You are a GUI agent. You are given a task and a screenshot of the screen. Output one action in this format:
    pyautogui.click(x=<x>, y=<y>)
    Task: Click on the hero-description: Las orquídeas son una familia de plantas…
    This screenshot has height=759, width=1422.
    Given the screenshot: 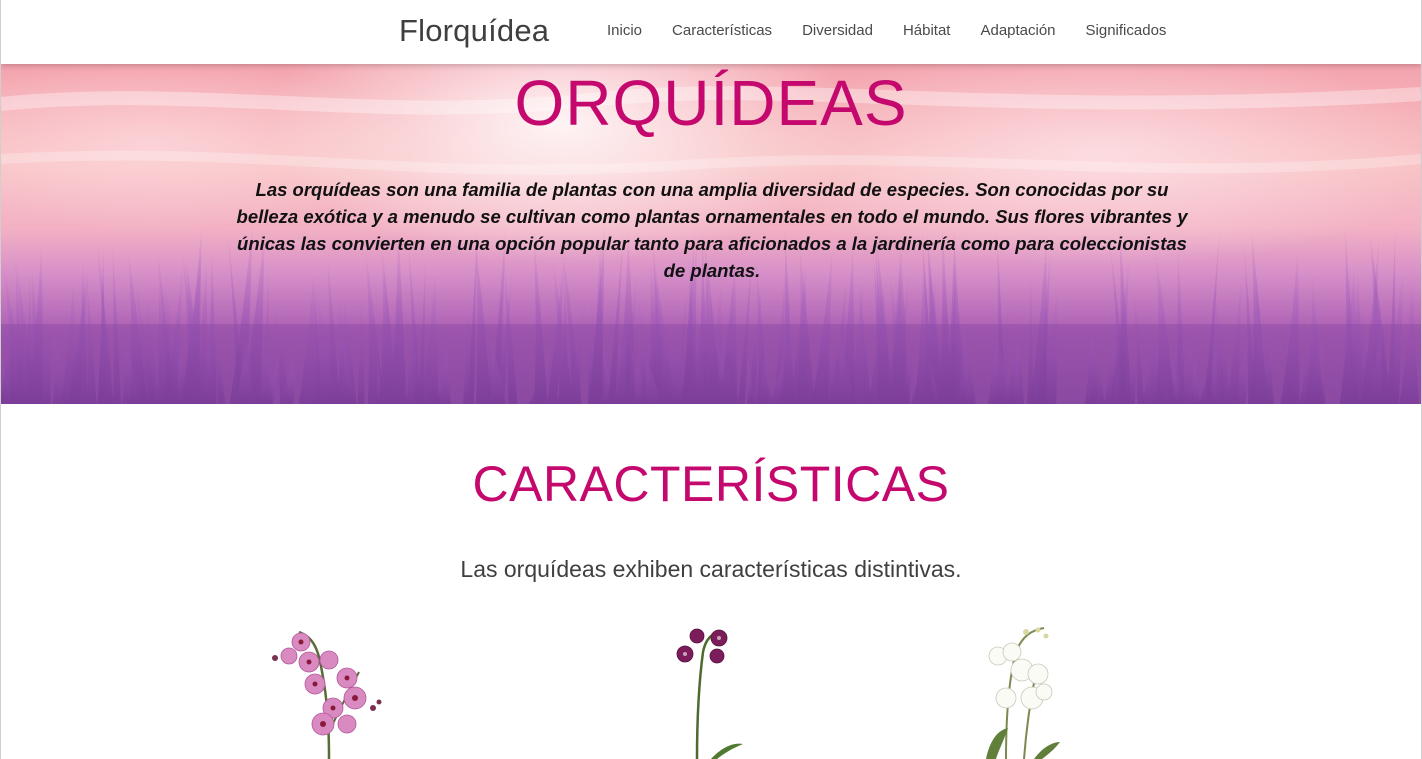 What is the action you would take?
    pyautogui.click(x=712, y=230)
    